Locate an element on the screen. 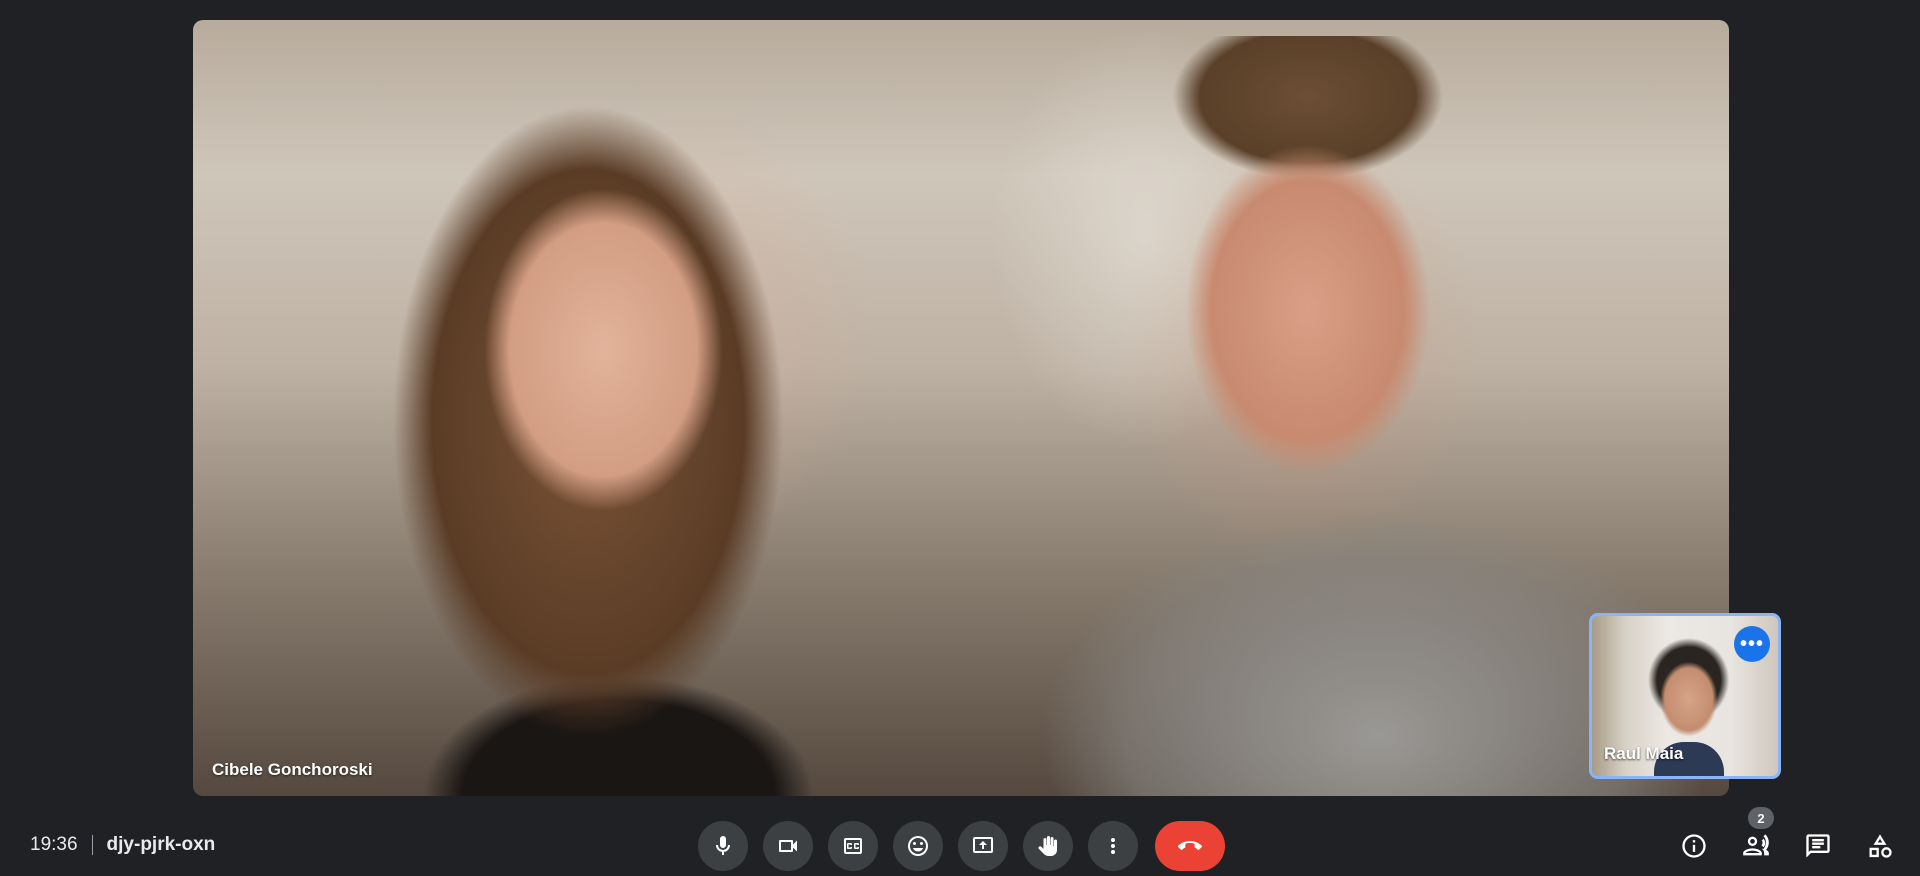 Image resolution: width=1920 pixels, height=876 pixels. more-horiz-icon: ••• is located at coordinates (1752, 644).